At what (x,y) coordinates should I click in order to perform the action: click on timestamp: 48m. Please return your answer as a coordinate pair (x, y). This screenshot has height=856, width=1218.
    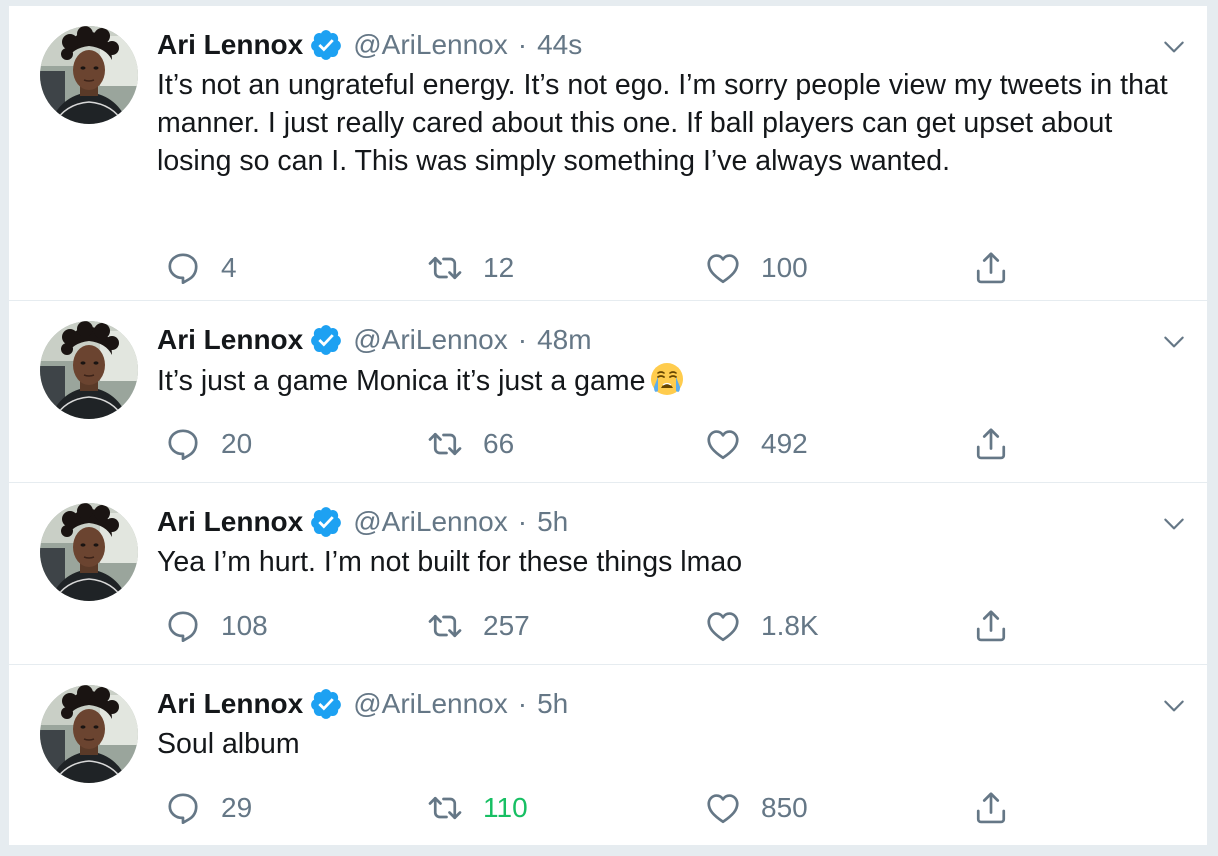
    Looking at the image, I should click on (564, 340).